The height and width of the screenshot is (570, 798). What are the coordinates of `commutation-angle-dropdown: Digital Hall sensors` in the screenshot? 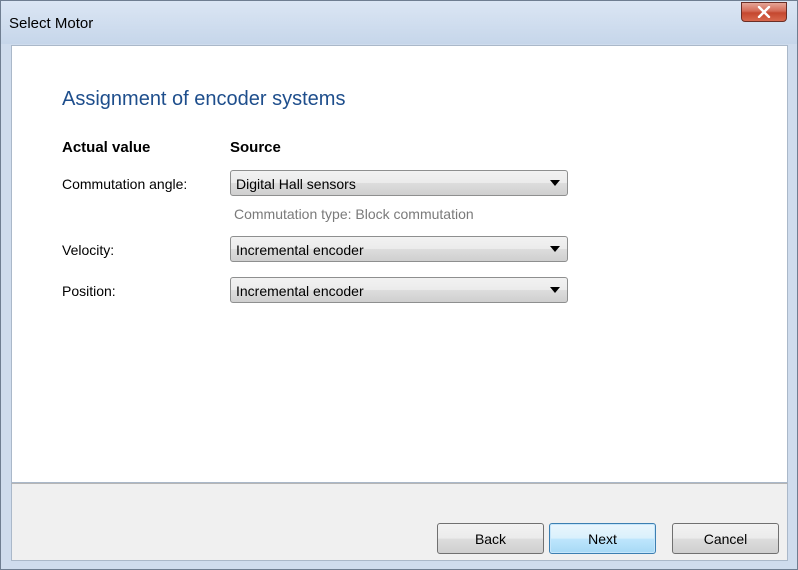 It's located at (399, 183).